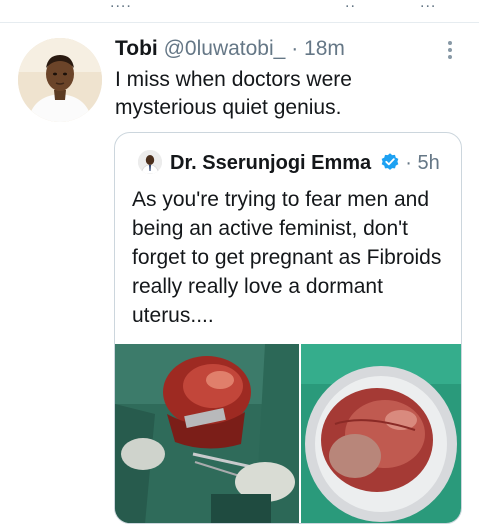 The image size is (479, 524). What do you see at coordinates (136, 48) in the screenshot?
I see `author-name: Tobi` at bounding box center [136, 48].